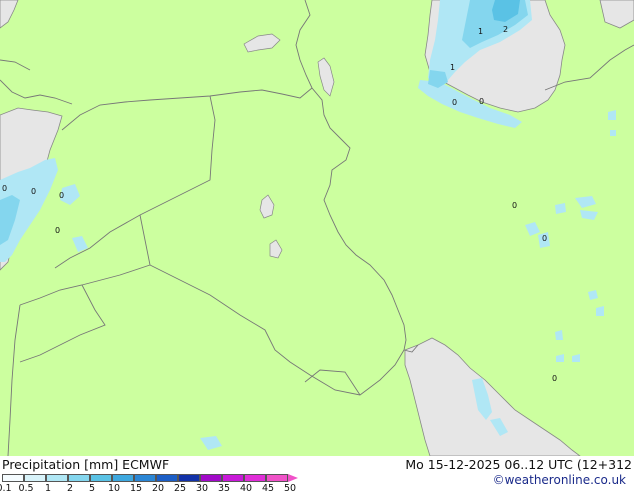  Describe the element at coordinates (202, 488) in the screenshot. I see `legend-tick-label: 30` at that location.